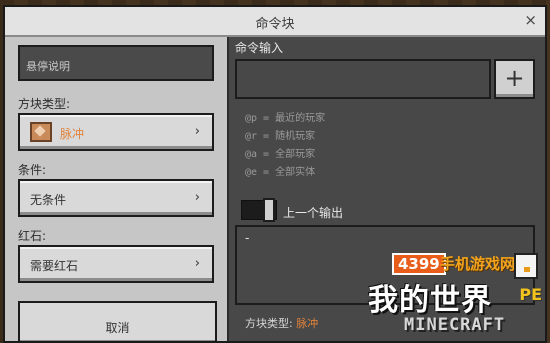 The image size is (550, 343). What do you see at coordinates (54, 266) in the screenshot?
I see `redstone-value: 需要红石` at bounding box center [54, 266].